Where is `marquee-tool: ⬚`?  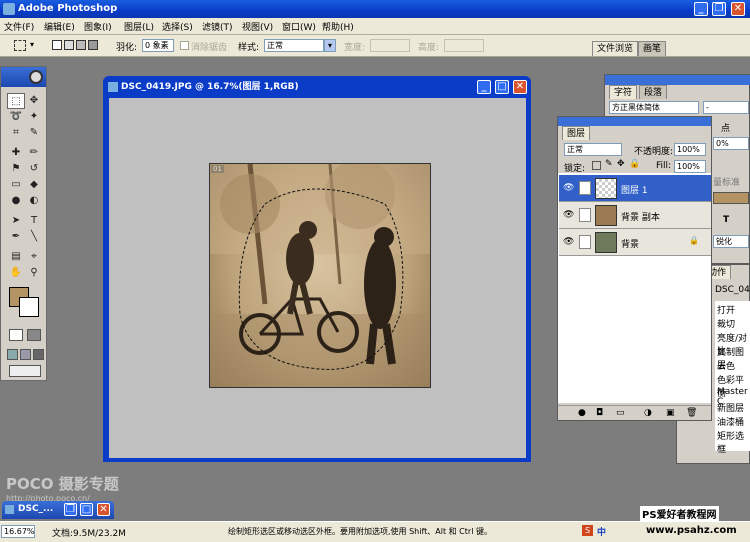 marquee-tool: ⬚ is located at coordinates (16, 101).